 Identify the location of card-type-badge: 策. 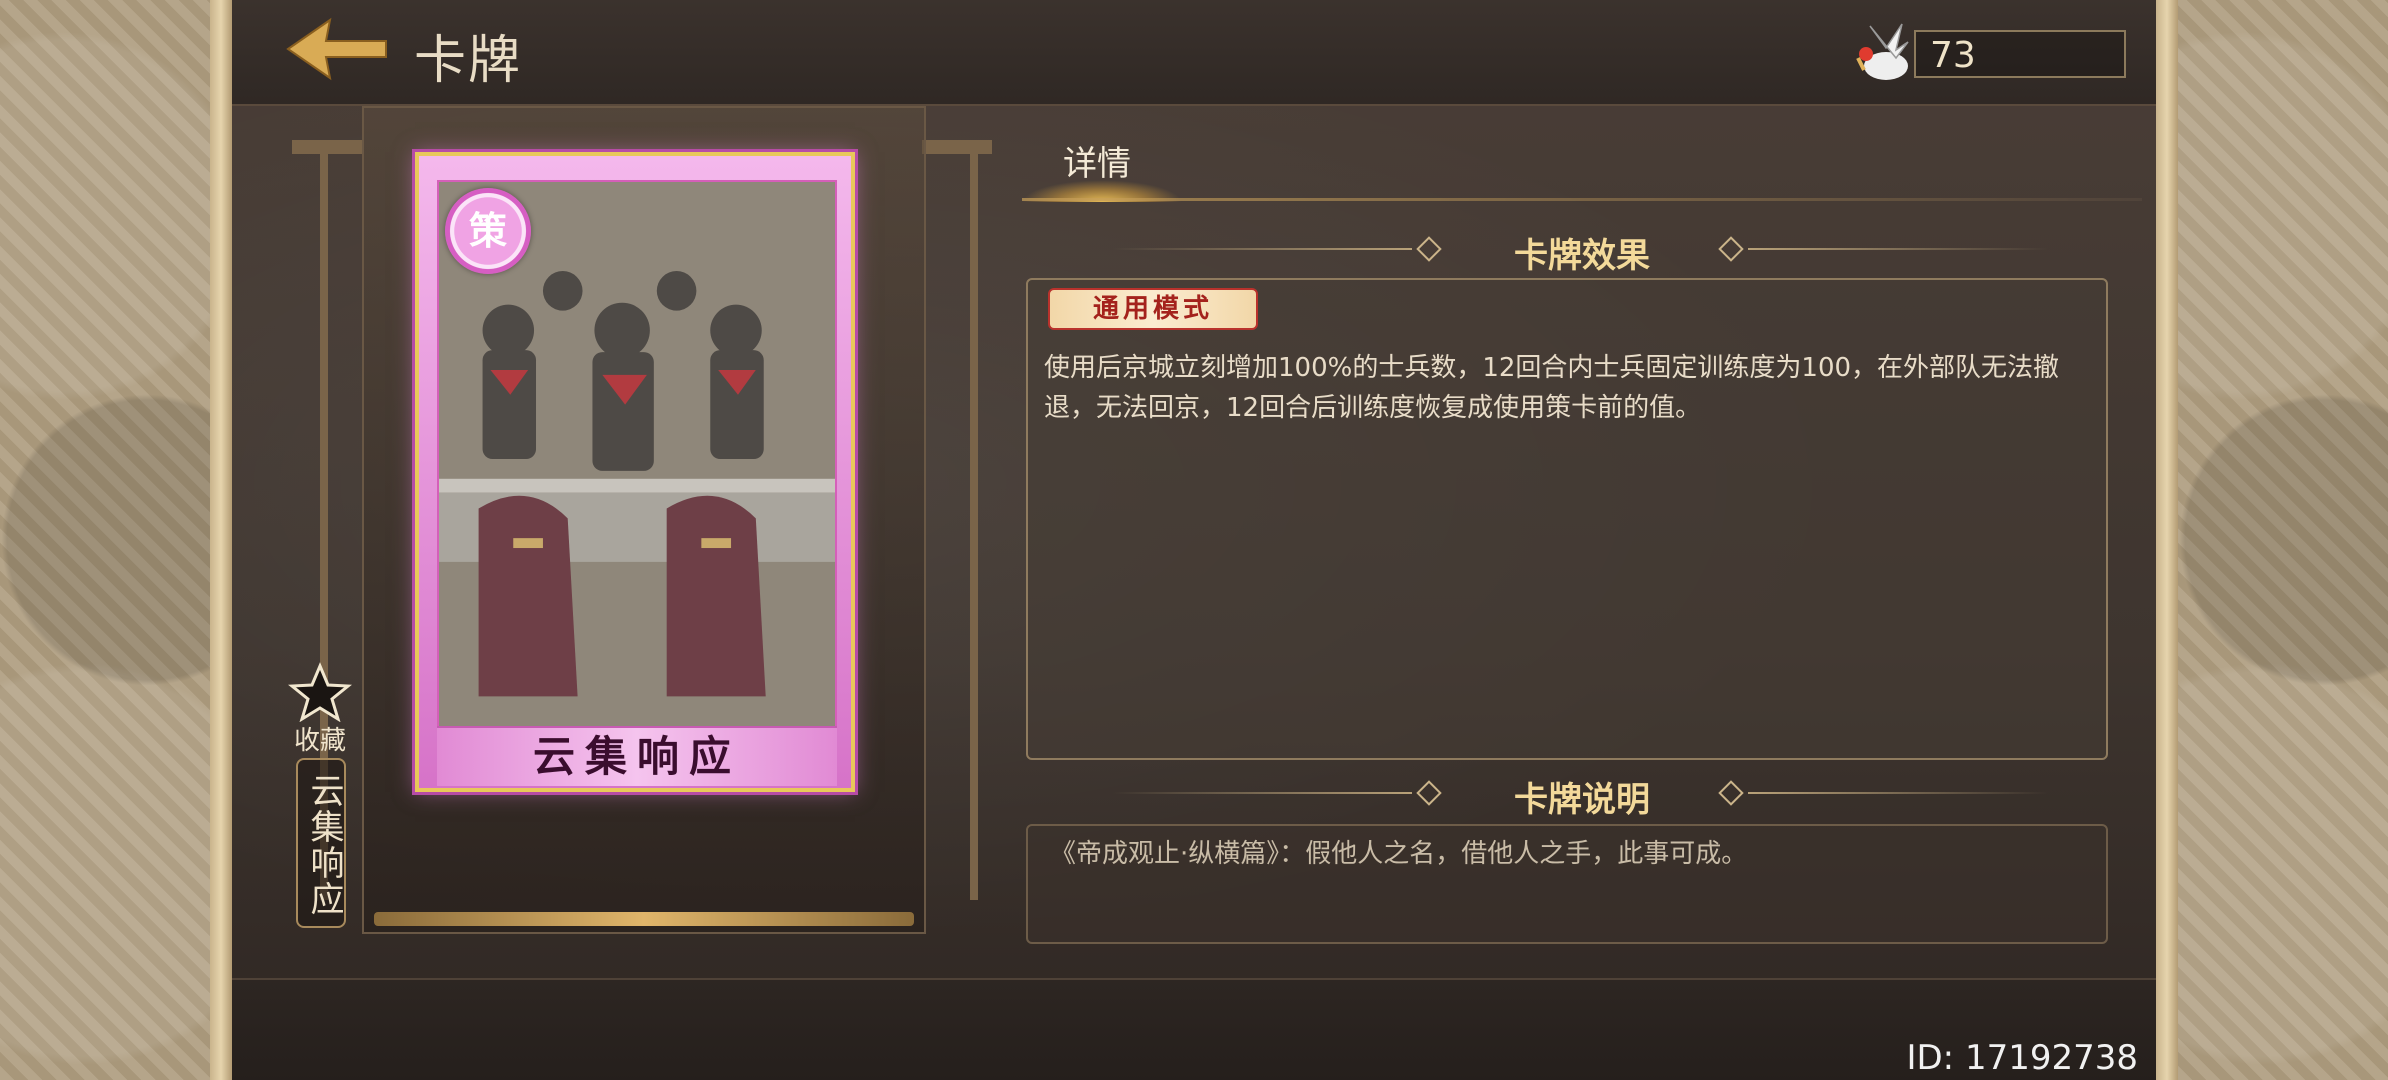
(488, 231).